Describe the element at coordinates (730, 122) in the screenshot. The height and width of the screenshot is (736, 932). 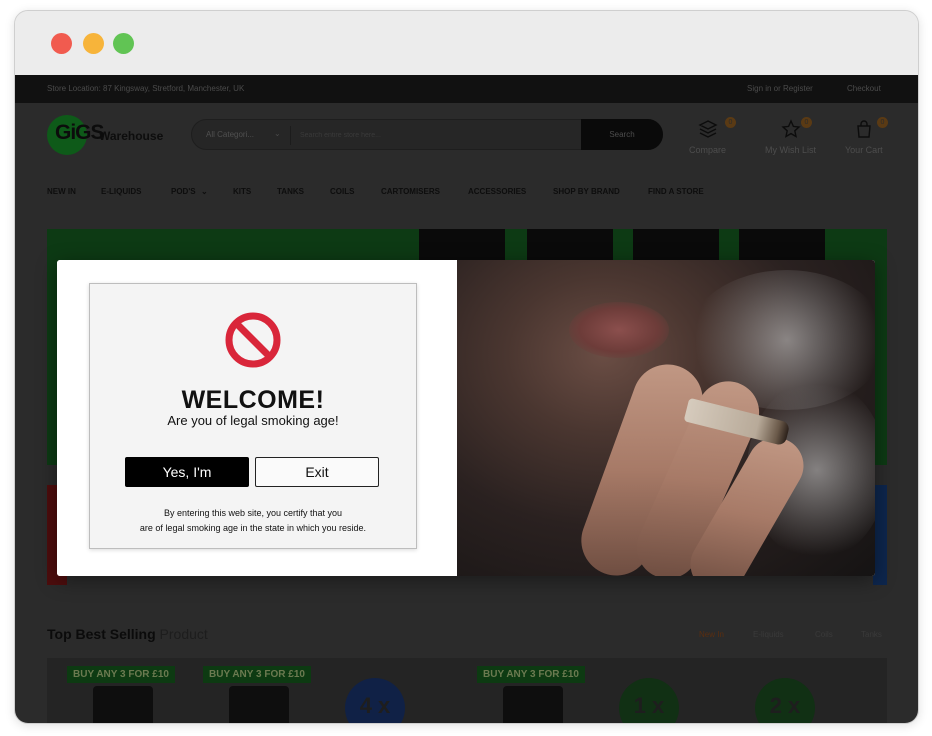
I see `compare-badge: 0` at that location.